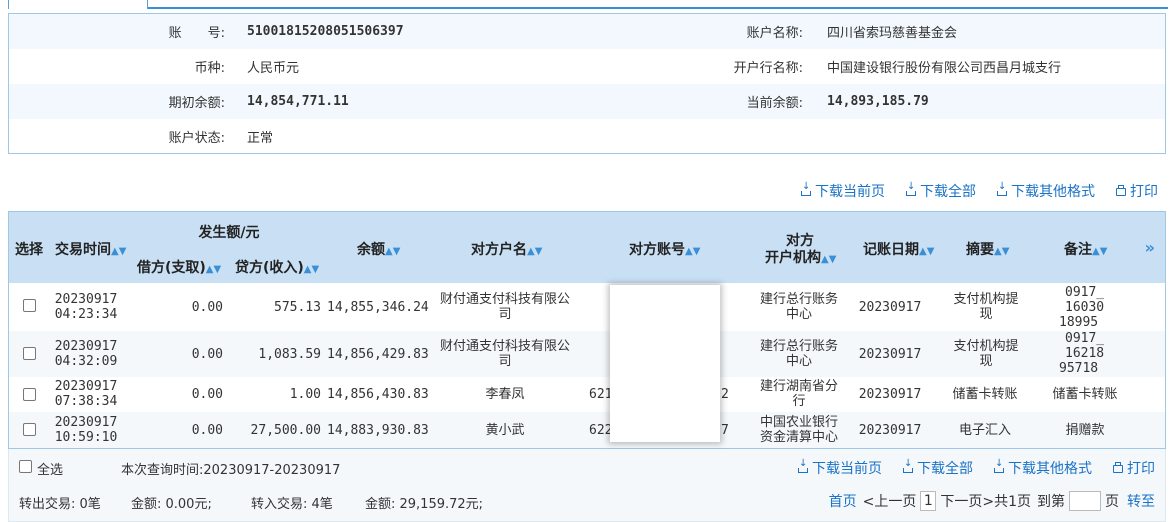  I want to click on counterparty-account: 621, so click(601, 394).